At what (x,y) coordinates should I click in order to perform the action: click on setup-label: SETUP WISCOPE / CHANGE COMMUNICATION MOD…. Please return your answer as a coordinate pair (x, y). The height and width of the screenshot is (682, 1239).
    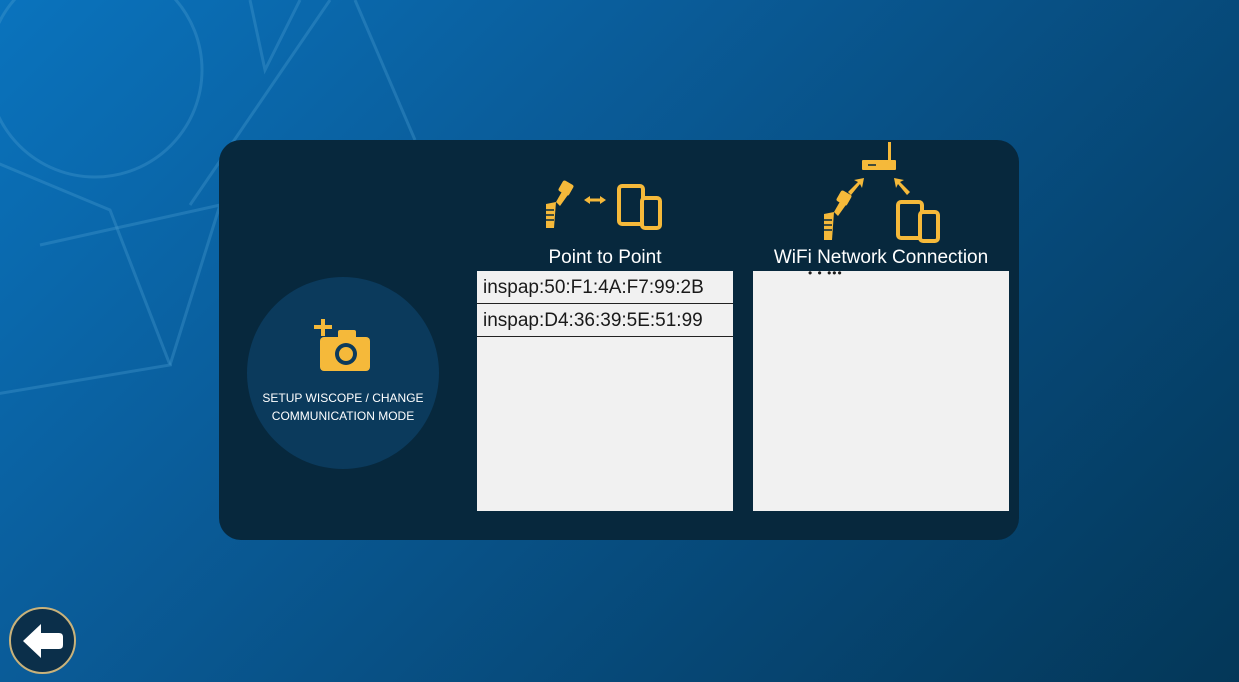
    Looking at the image, I should click on (343, 407).